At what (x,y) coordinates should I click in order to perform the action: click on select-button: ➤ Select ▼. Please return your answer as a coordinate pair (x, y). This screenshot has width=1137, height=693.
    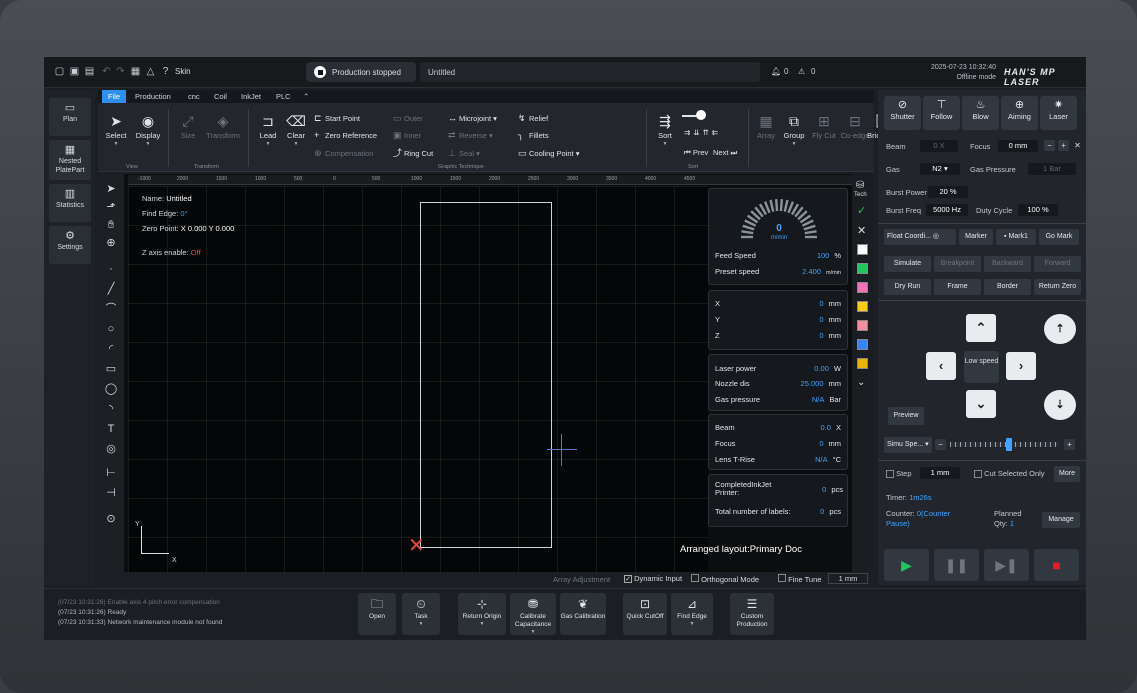
    Looking at the image, I should click on (116, 130).